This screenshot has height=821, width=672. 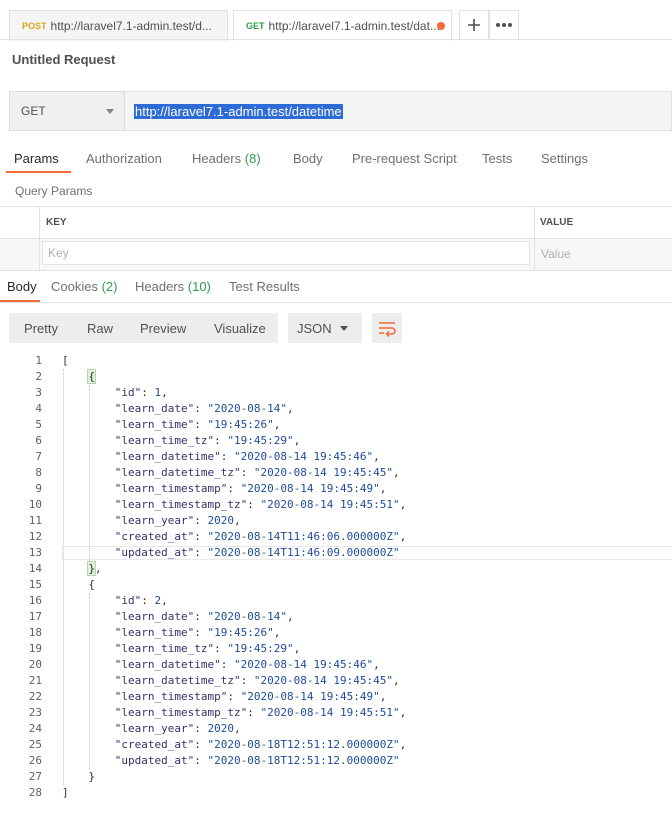 I want to click on active-tab-indicator, so click(x=38, y=172).